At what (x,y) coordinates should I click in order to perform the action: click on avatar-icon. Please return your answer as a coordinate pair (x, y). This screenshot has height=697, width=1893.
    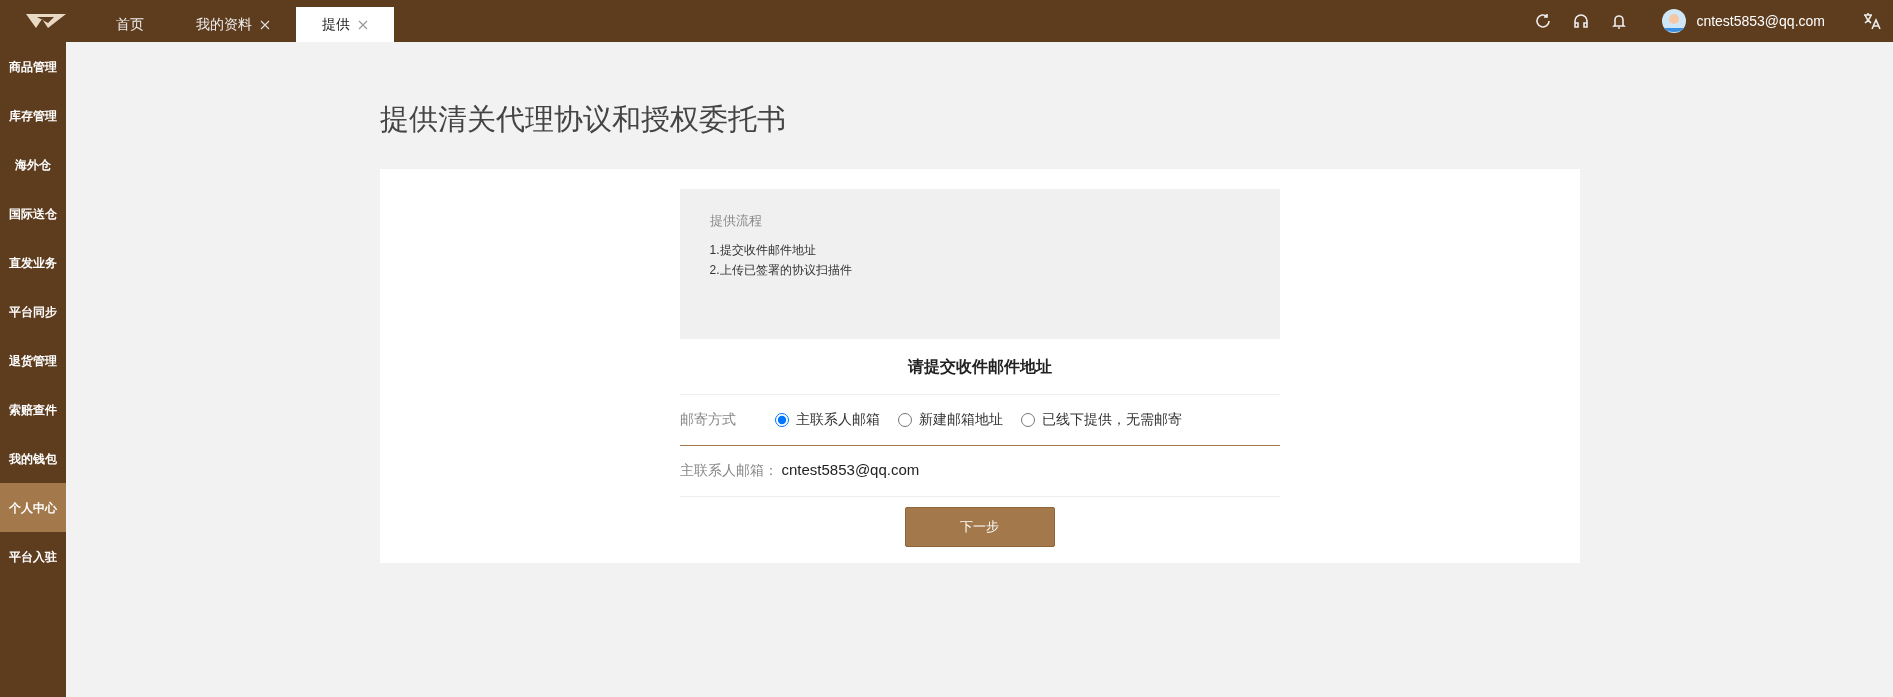
    Looking at the image, I should click on (1674, 21).